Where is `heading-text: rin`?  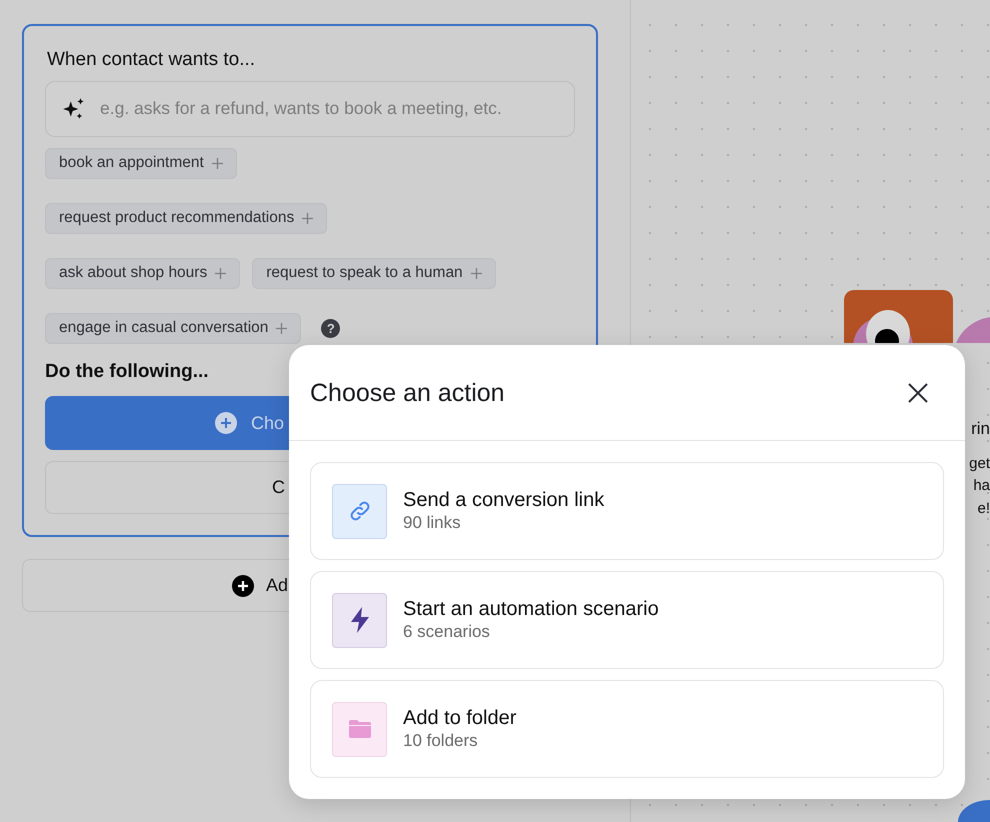 heading-text: rin is located at coordinates (980, 428).